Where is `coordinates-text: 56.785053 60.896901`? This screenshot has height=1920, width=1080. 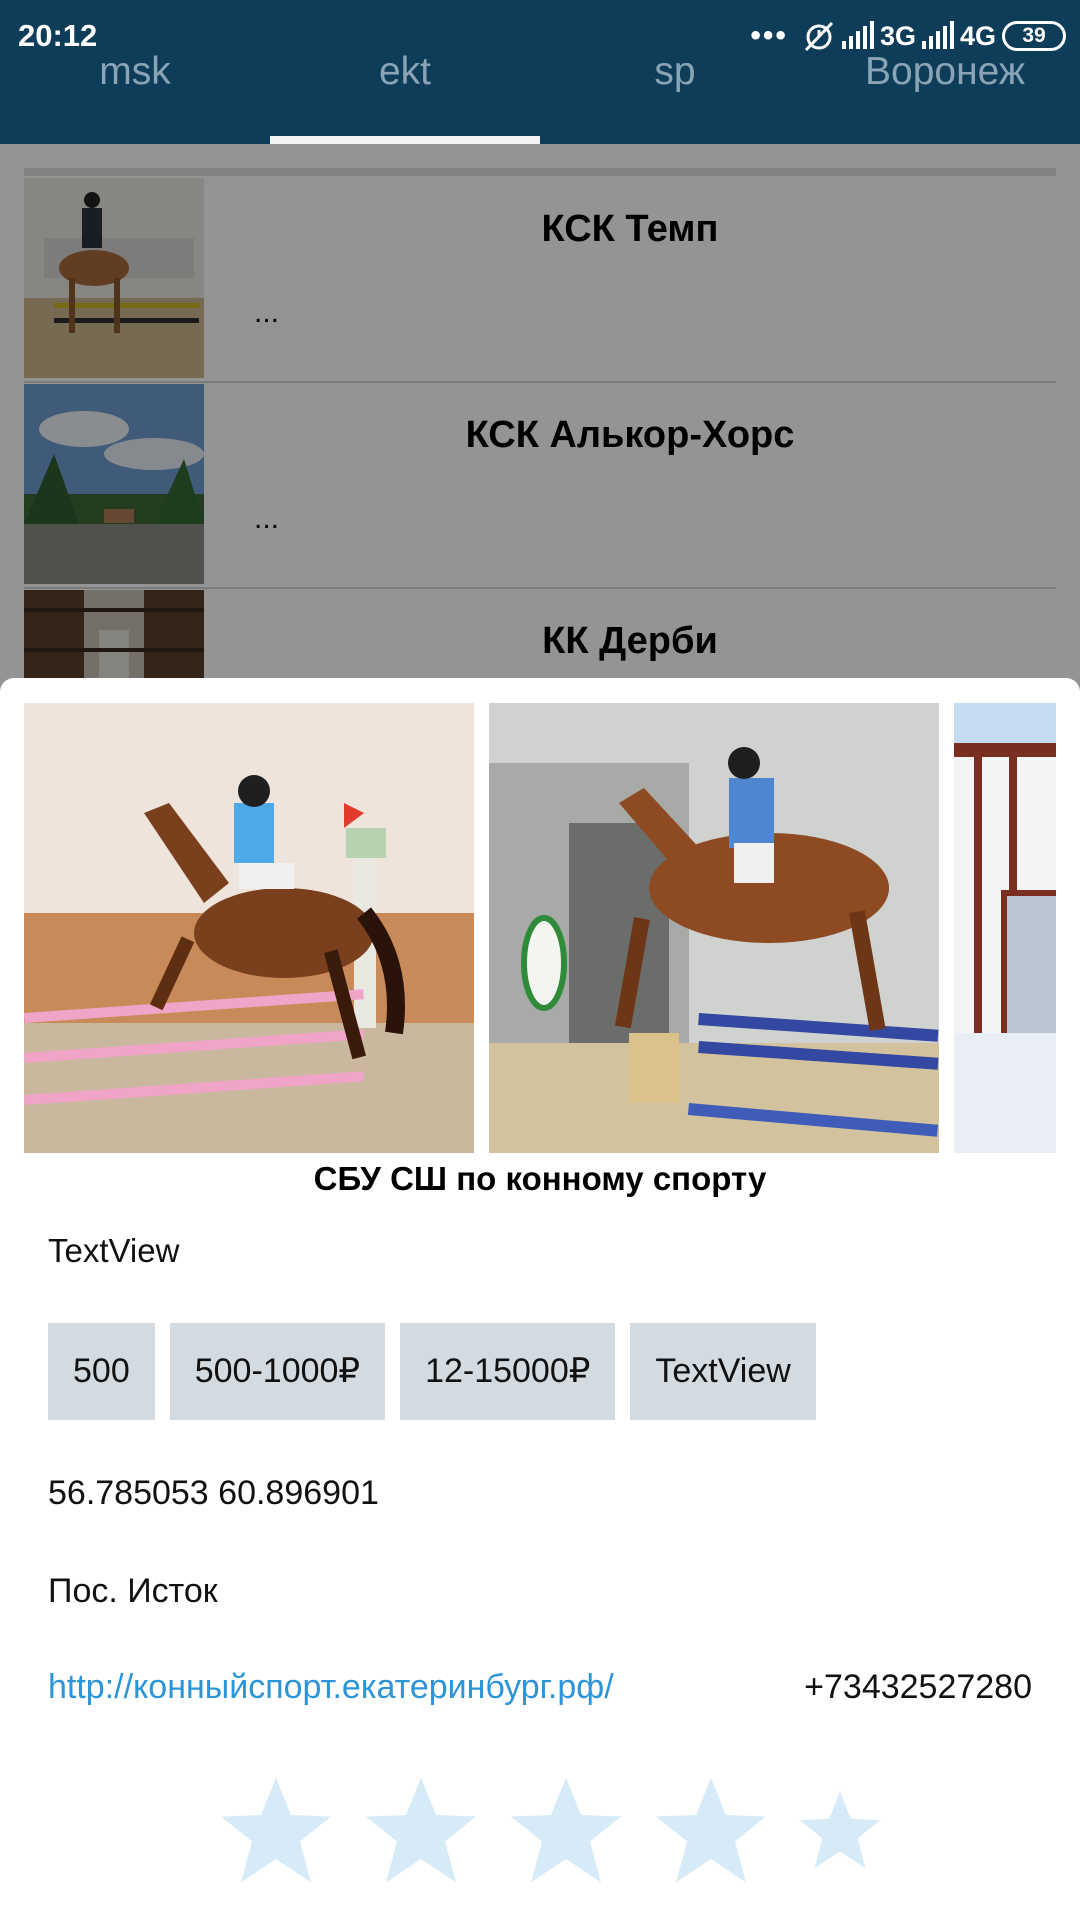 coordinates-text: 56.785053 60.896901 is located at coordinates (213, 1493).